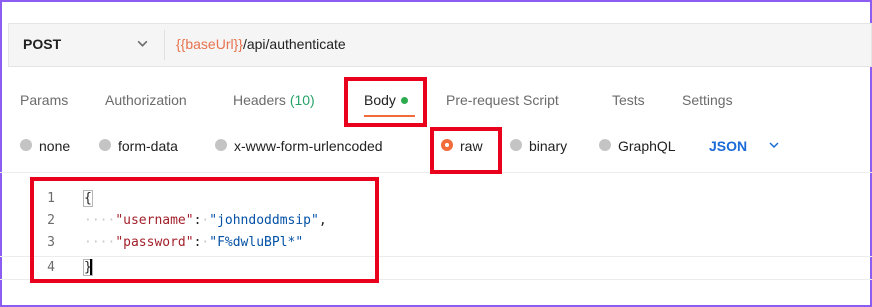  I want to click on tab-label: Settings, so click(707, 100).